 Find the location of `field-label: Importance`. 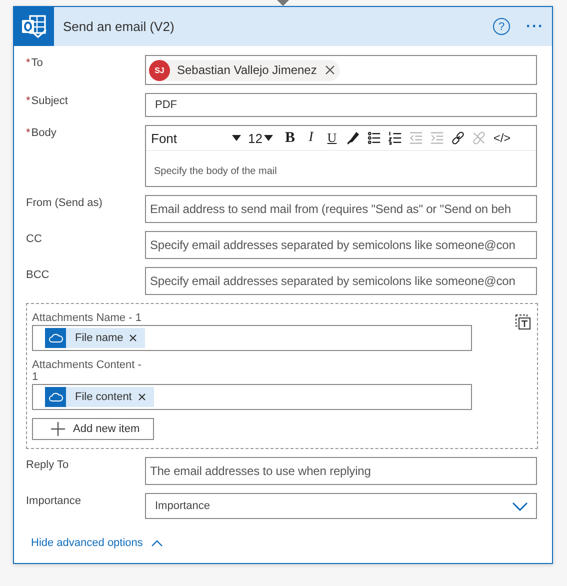

field-label: Importance is located at coordinates (54, 500).